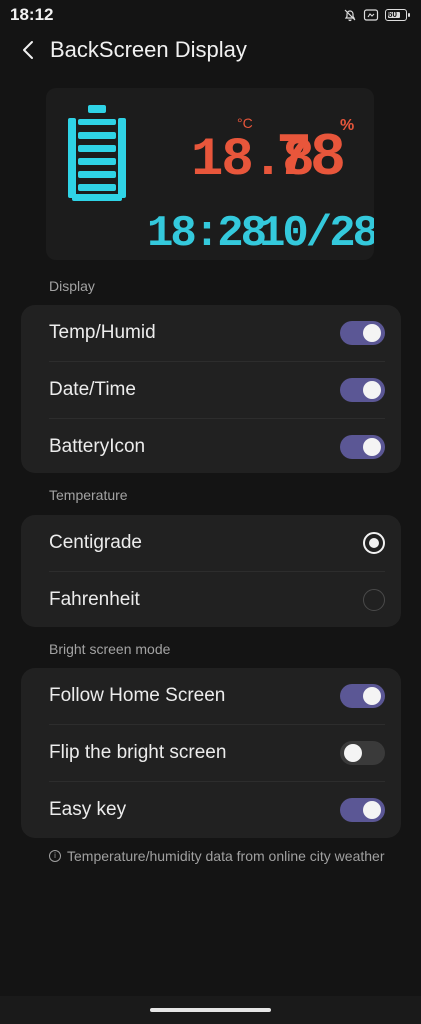 The height and width of the screenshot is (1024, 421). What do you see at coordinates (55, 856) in the screenshot?
I see `info-icon: i` at bounding box center [55, 856].